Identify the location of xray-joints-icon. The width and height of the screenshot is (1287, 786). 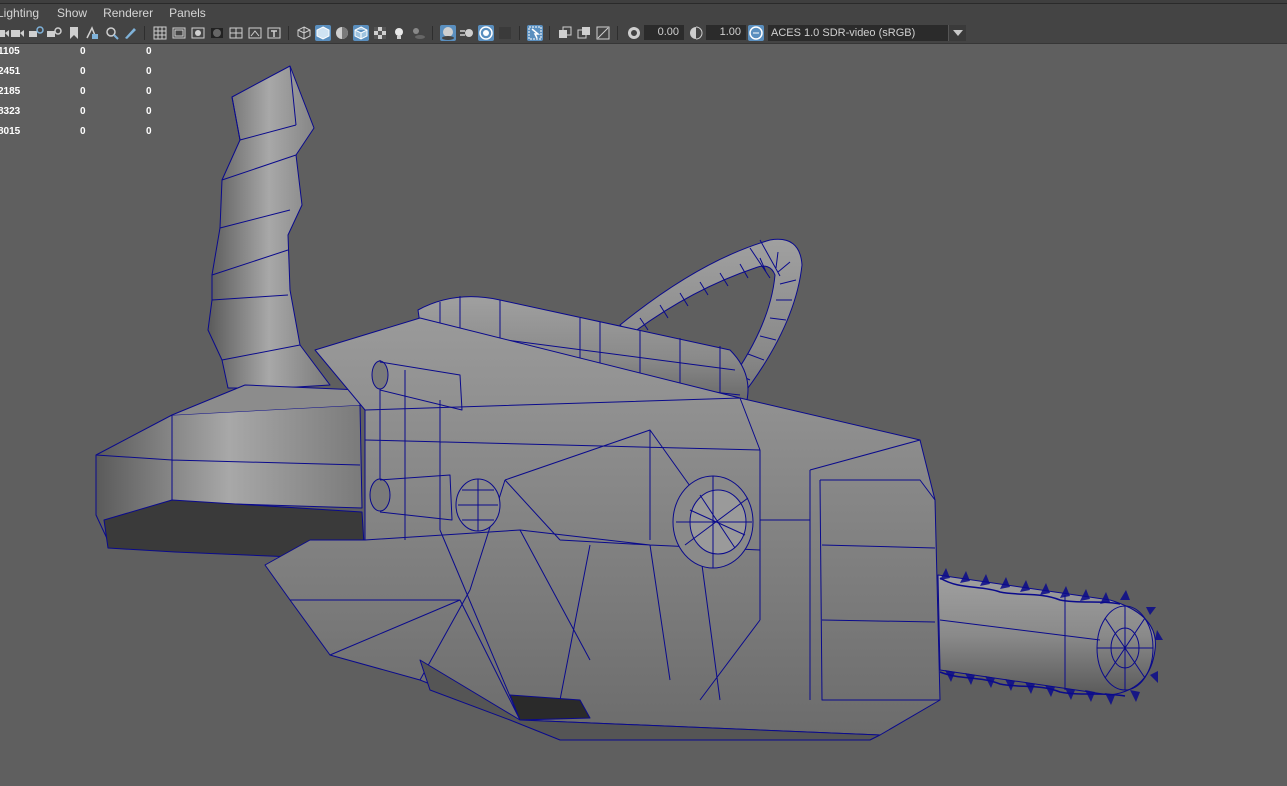
(584, 33).